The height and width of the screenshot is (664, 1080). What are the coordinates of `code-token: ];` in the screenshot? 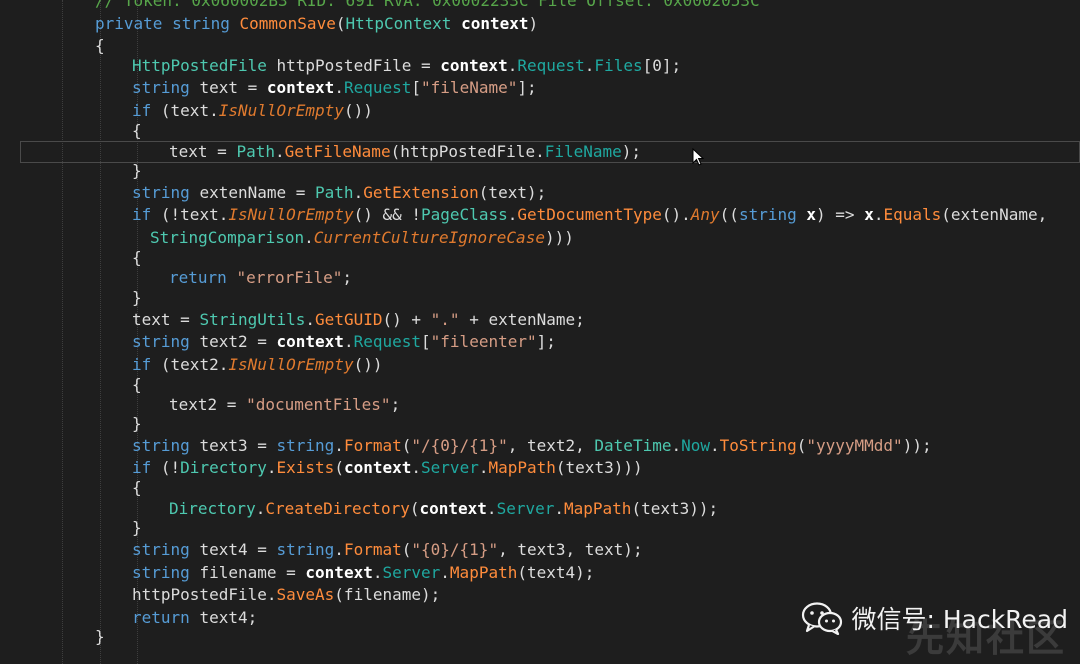 It's located at (527, 87).